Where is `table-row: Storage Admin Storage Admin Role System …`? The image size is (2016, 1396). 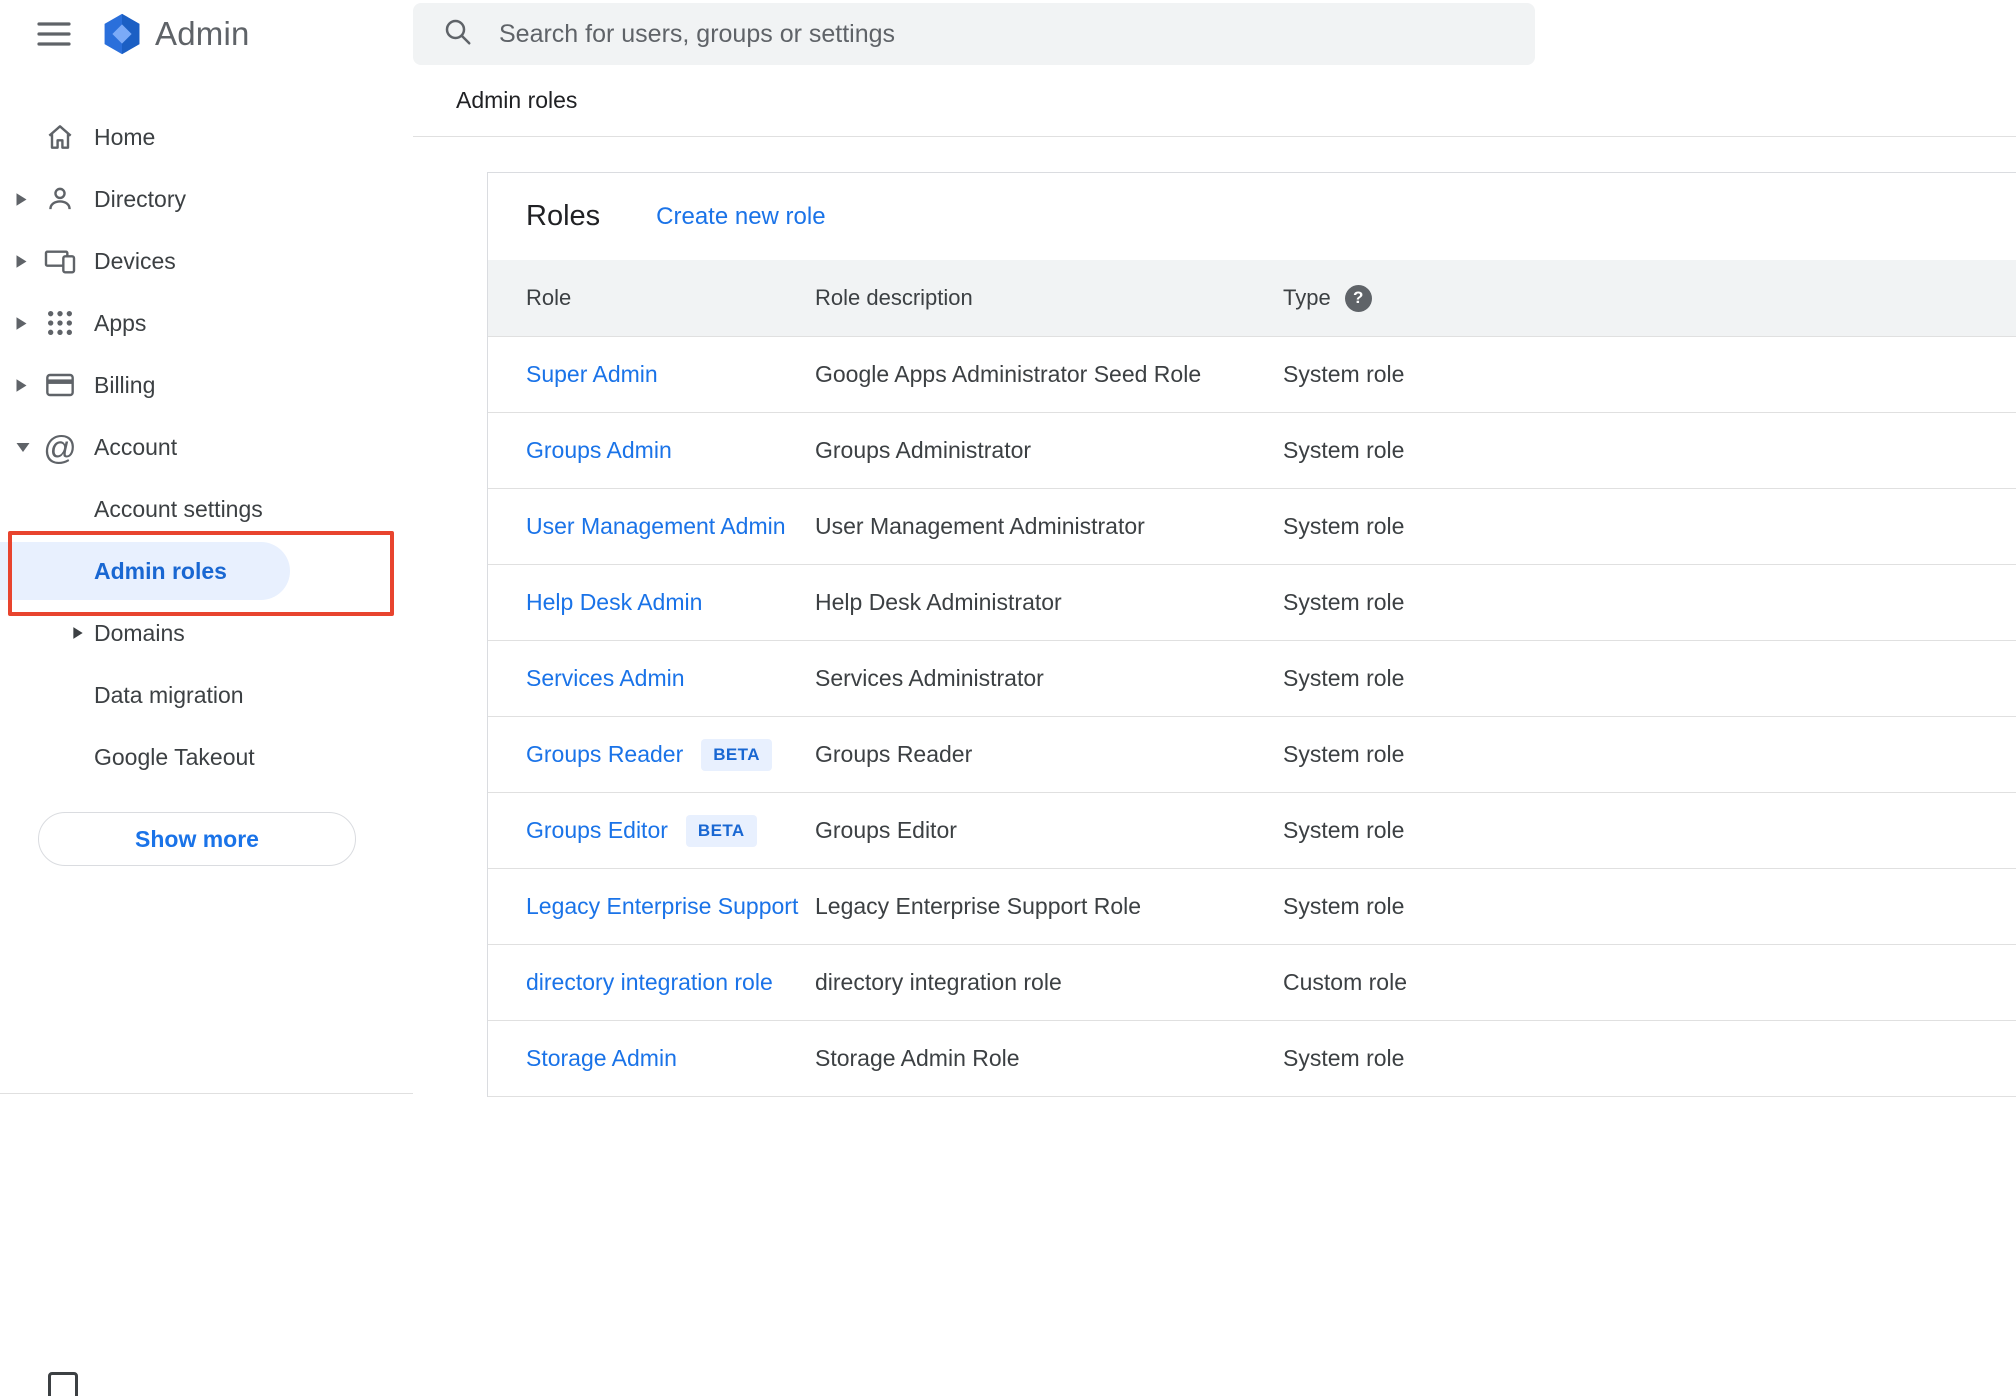
table-row: Storage Admin Storage Admin Role System … is located at coordinates (1252, 1059).